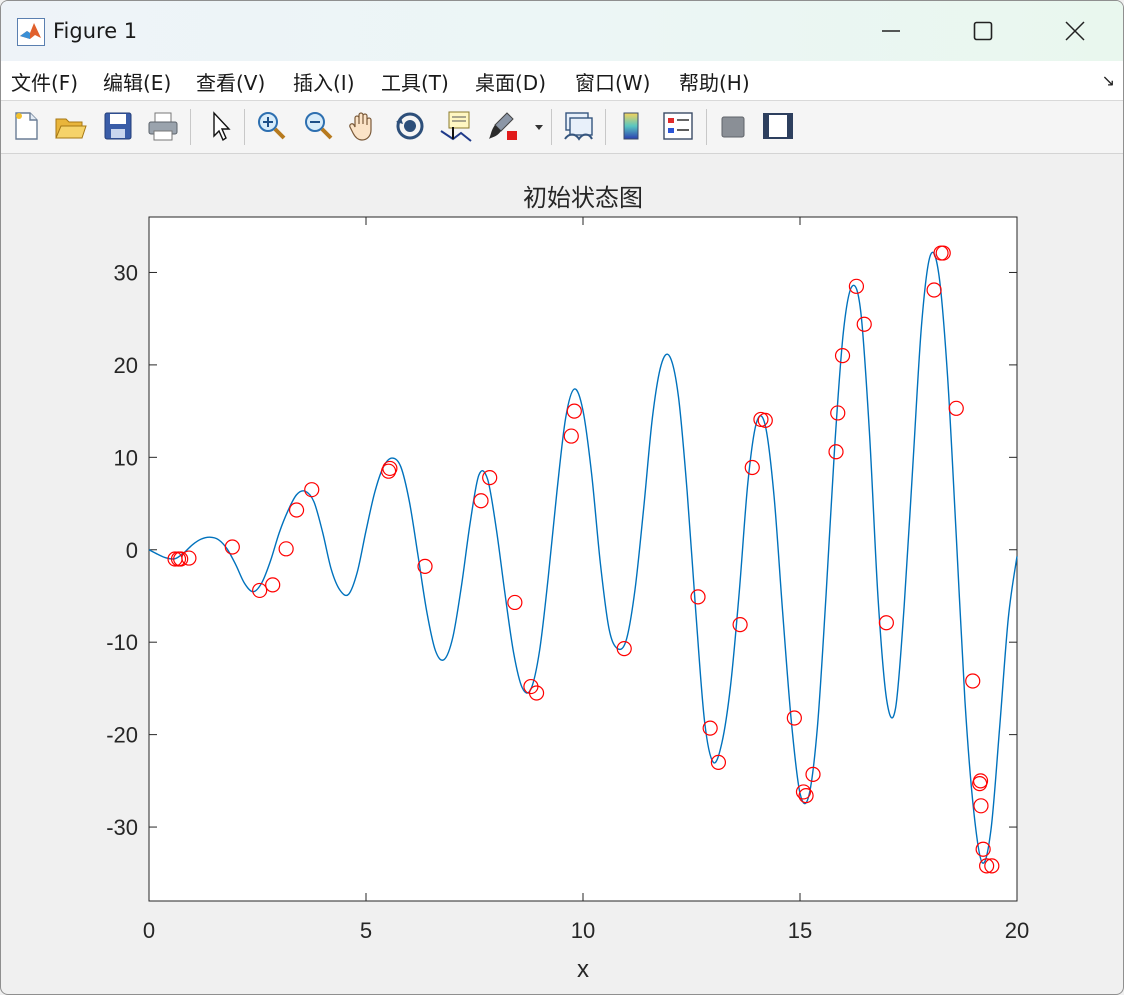  I want to click on chevron-down-icon, so click(539, 126).